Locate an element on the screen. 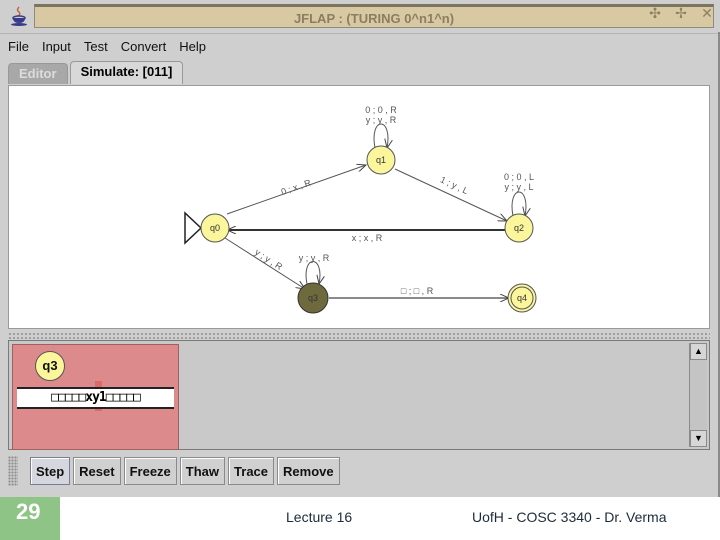  window-title: JFLAP : (TURING 0^n1^n) is located at coordinates (374, 18).